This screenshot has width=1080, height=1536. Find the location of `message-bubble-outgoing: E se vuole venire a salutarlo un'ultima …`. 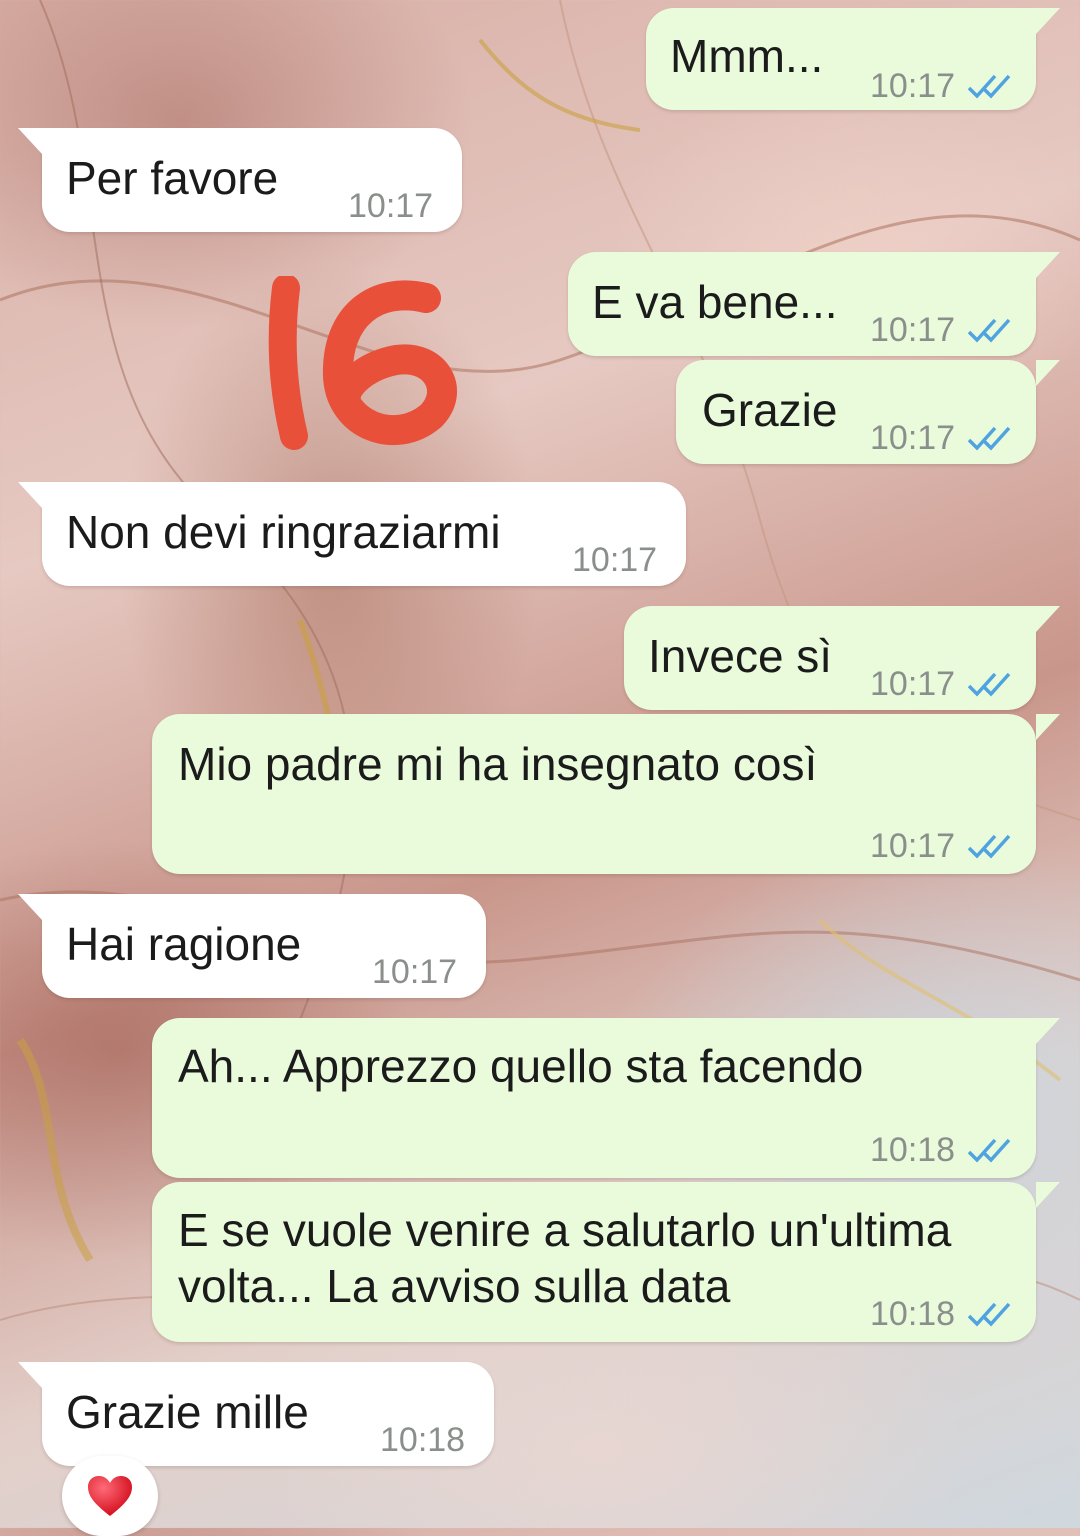

message-bubble-outgoing: E se vuole venire a salutarlo un'ultima … is located at coordinates (606, 1262).